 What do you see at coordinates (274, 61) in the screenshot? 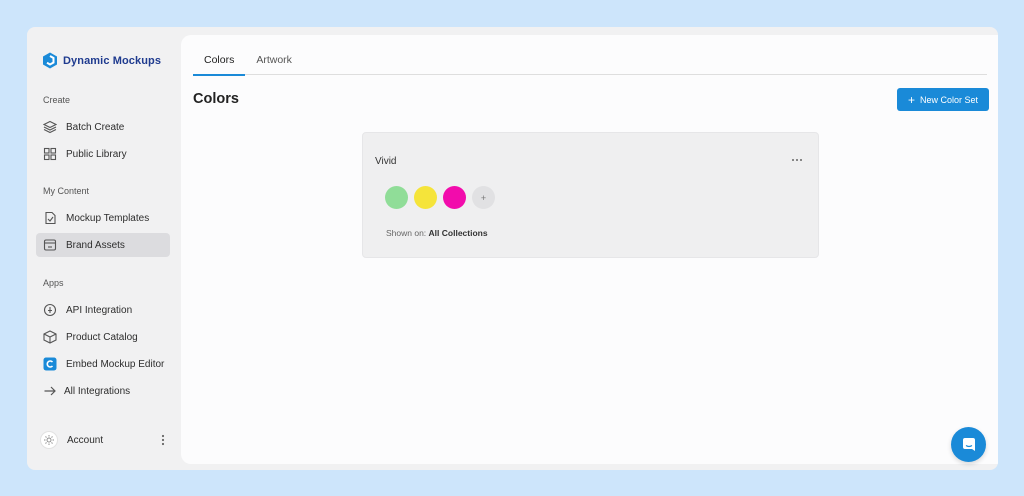
I see `tab-artwork: Artwork` at bounding box center [274, 61].